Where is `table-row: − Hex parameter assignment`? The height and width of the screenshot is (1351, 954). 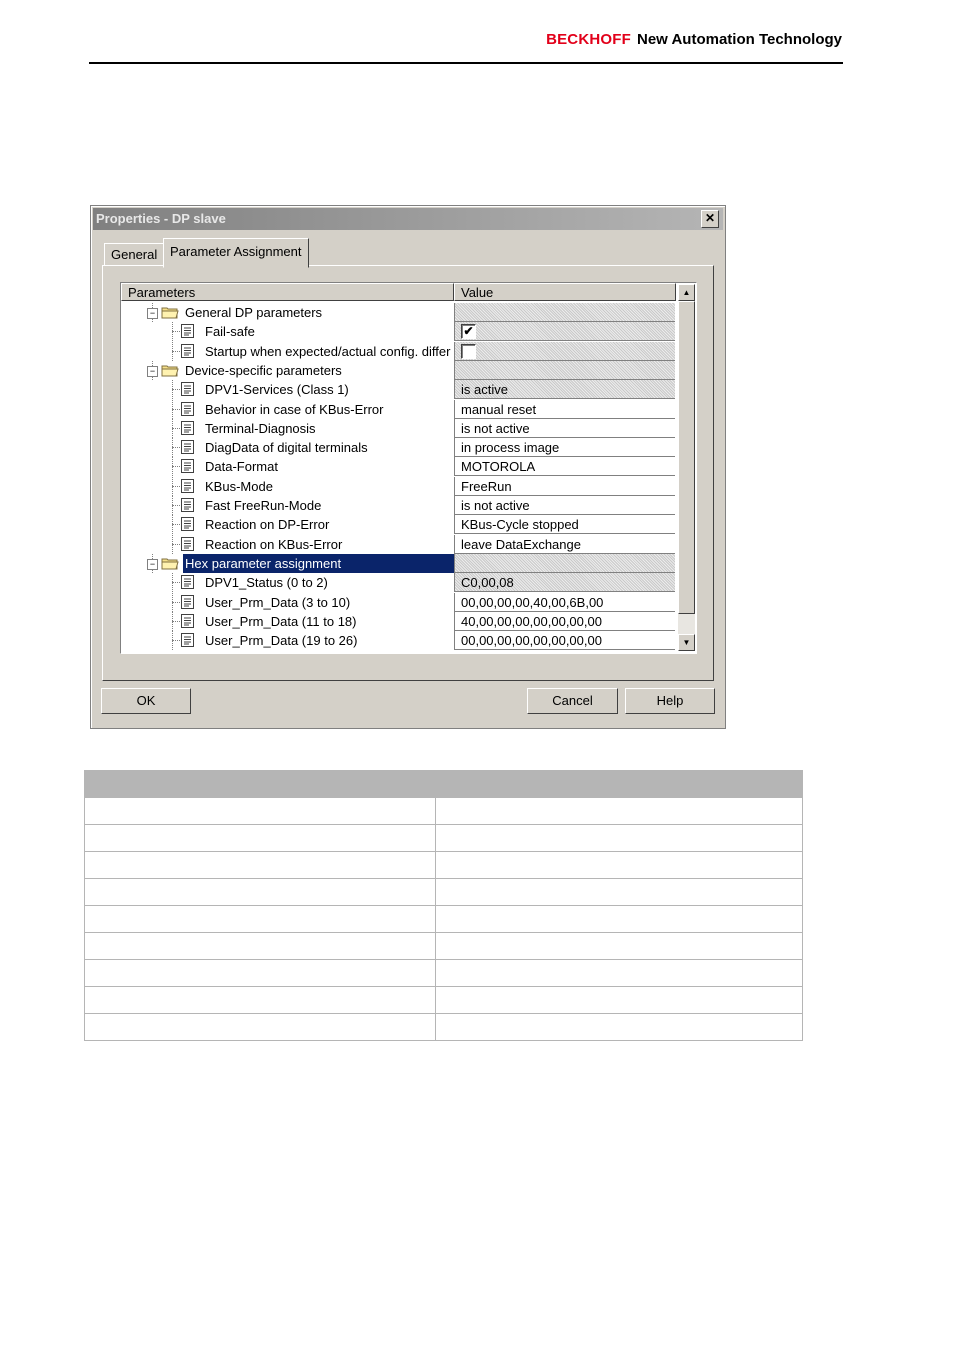
table-row: − Hex parameter assignment is located at coordinates (398, 563).